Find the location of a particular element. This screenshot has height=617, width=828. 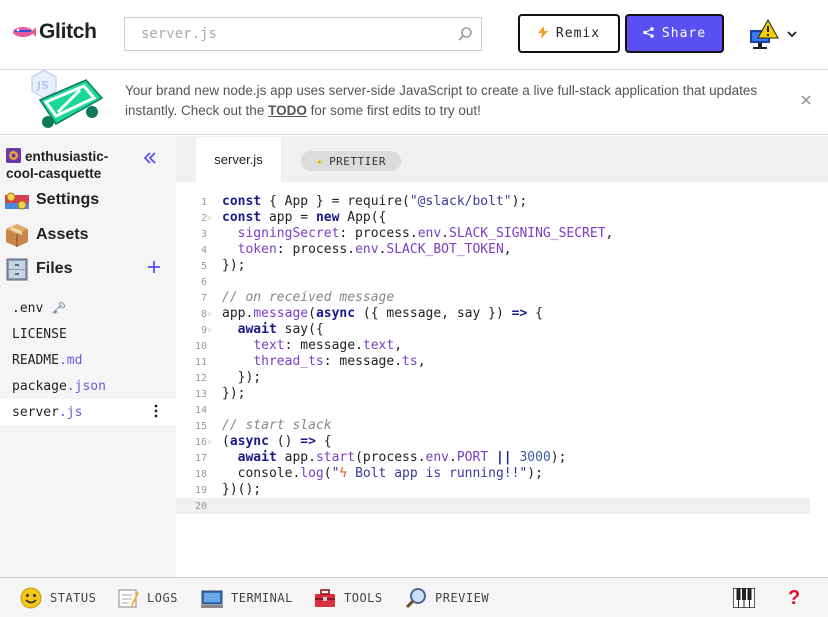

code-line: text: message.text, is located at coordinates (328, 345).